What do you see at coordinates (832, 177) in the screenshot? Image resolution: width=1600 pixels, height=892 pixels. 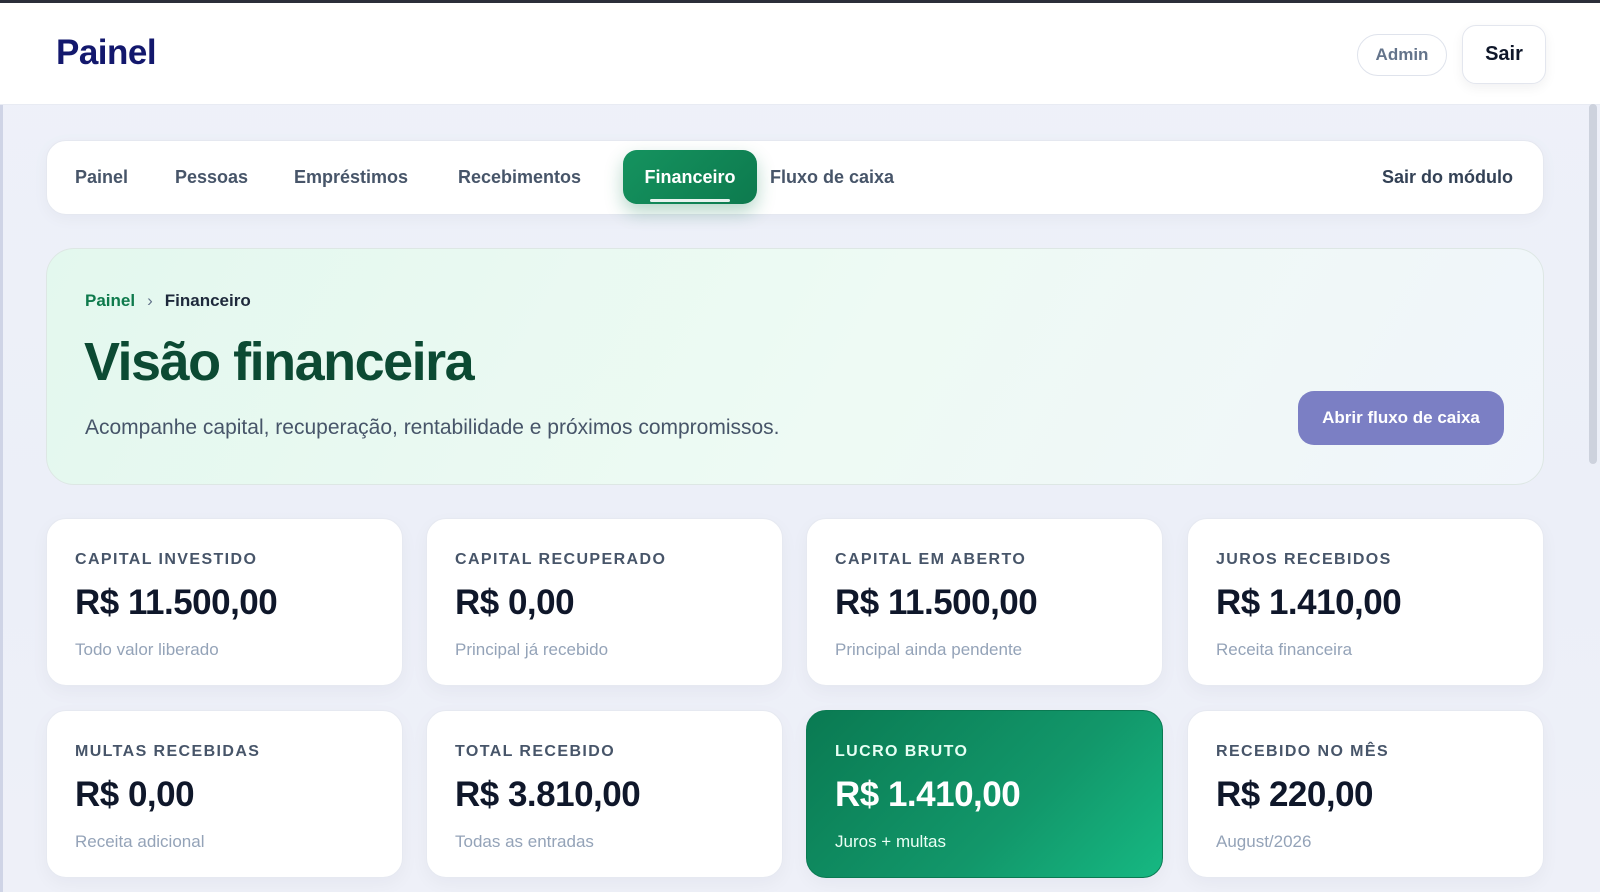 I see `tab-fluxo-de-caixa: Fluxo de caixa` at bounding box center [832, 177].